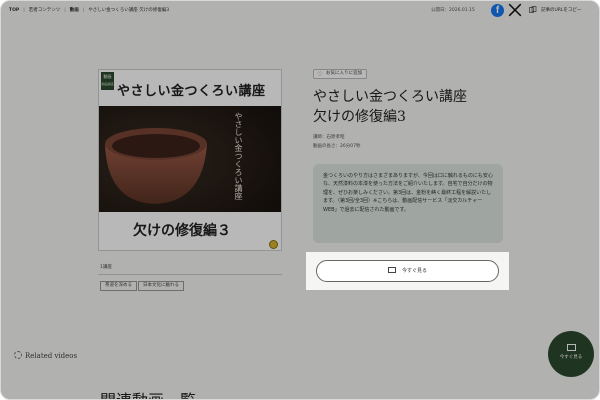 This screenshot has width=600, height=400. What do you see at coordinates (161, 286) in the screenshot?
I see `tag-link-japanese-culture: 日本文化に触れる` at bounding box center [161, 286].